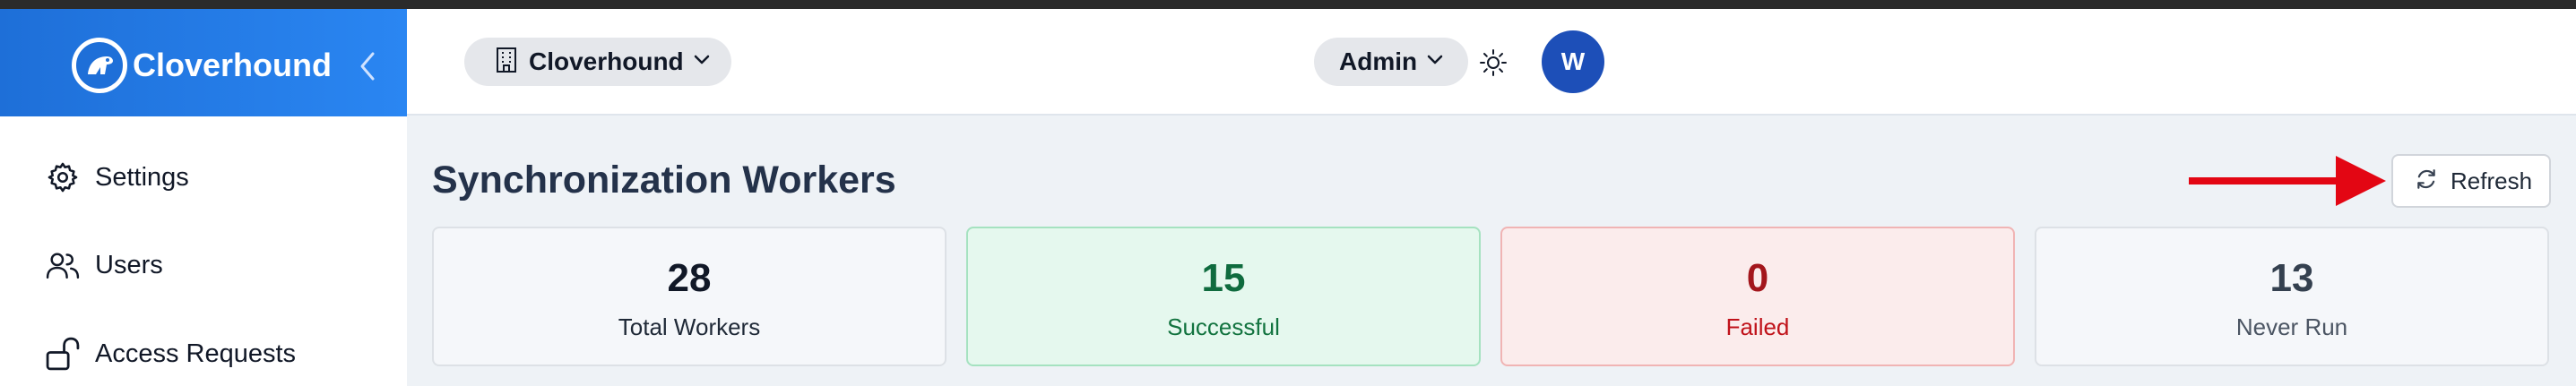  What do you see at coordinates (506, 62) in the screenshot?
I see `building-icon` at bounding box center [506, 62].